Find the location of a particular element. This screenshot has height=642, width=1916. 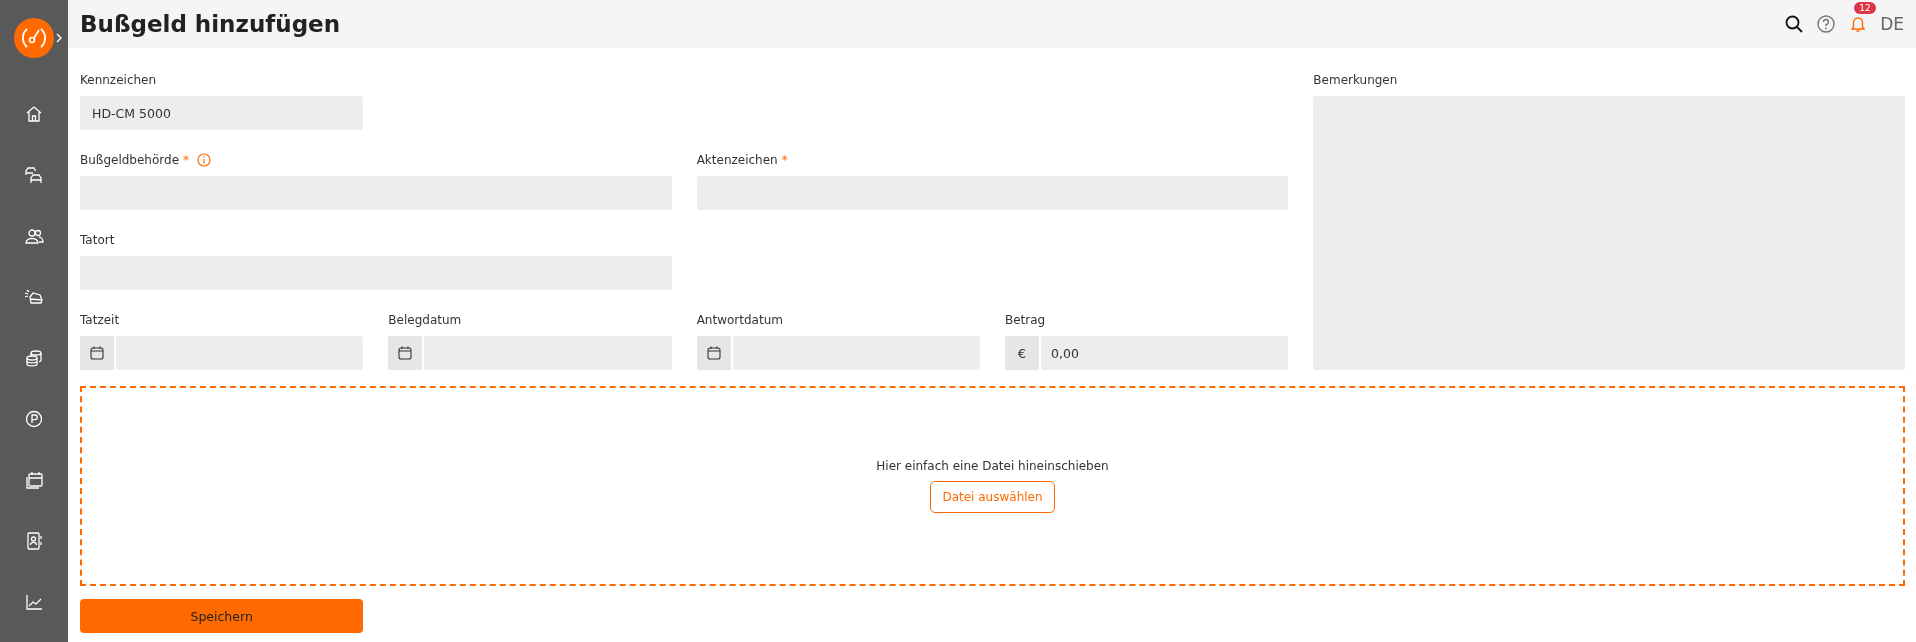

help-icon is located at coordinates (1826, 24).